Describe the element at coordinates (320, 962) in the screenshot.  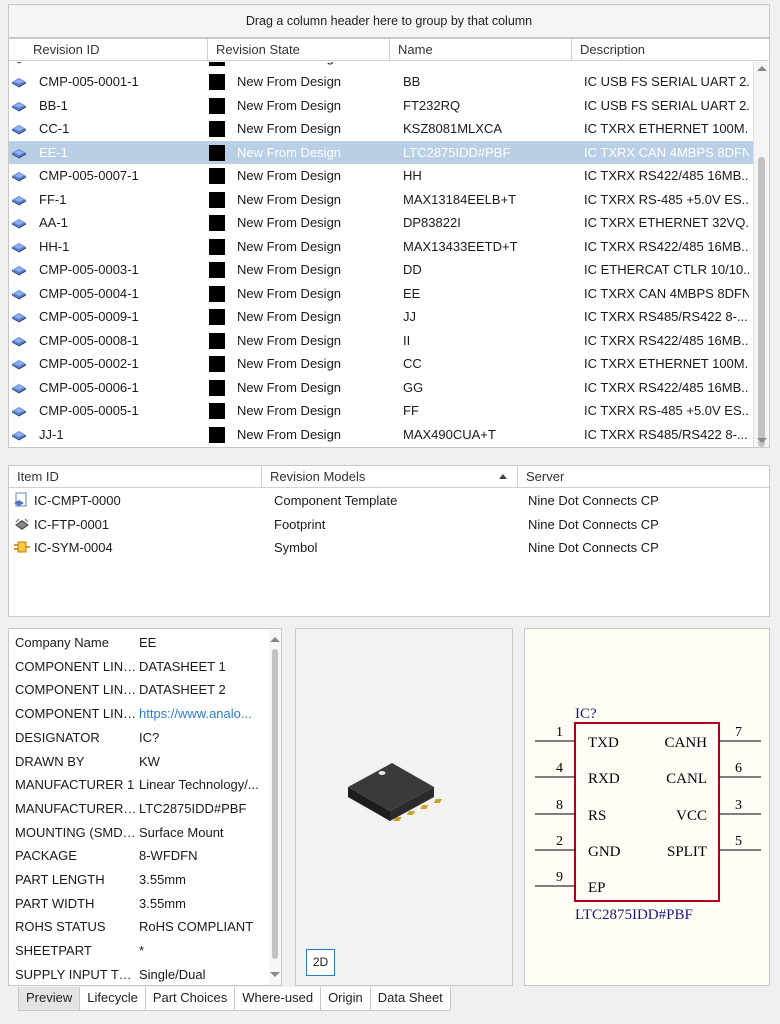
I see `toggle-2d-button: 2D` at that location.